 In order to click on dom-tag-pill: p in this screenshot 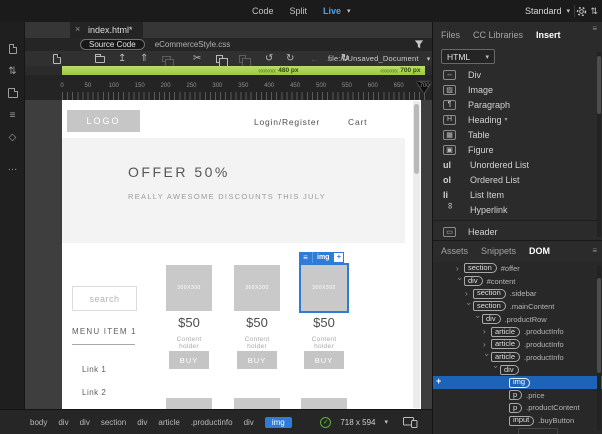, I will do `click(516, 407)`.